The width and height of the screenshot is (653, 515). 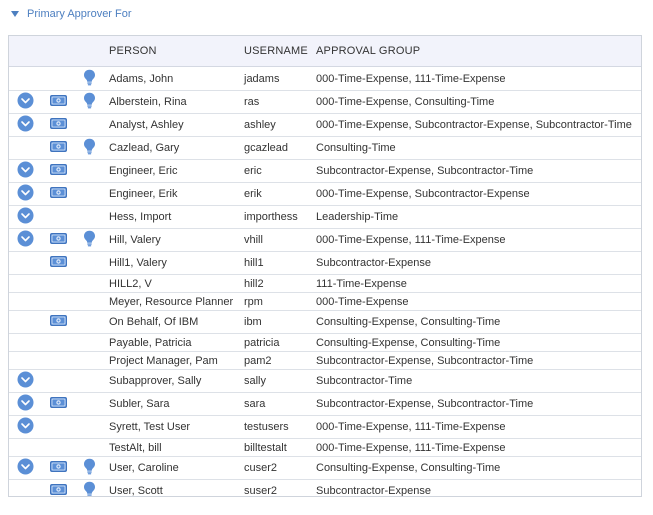 What do you see at coordinates (356, 148) in the screenshot?
I see `approval-group-cell: Consulting-Time` at bounding box center [356, 148].